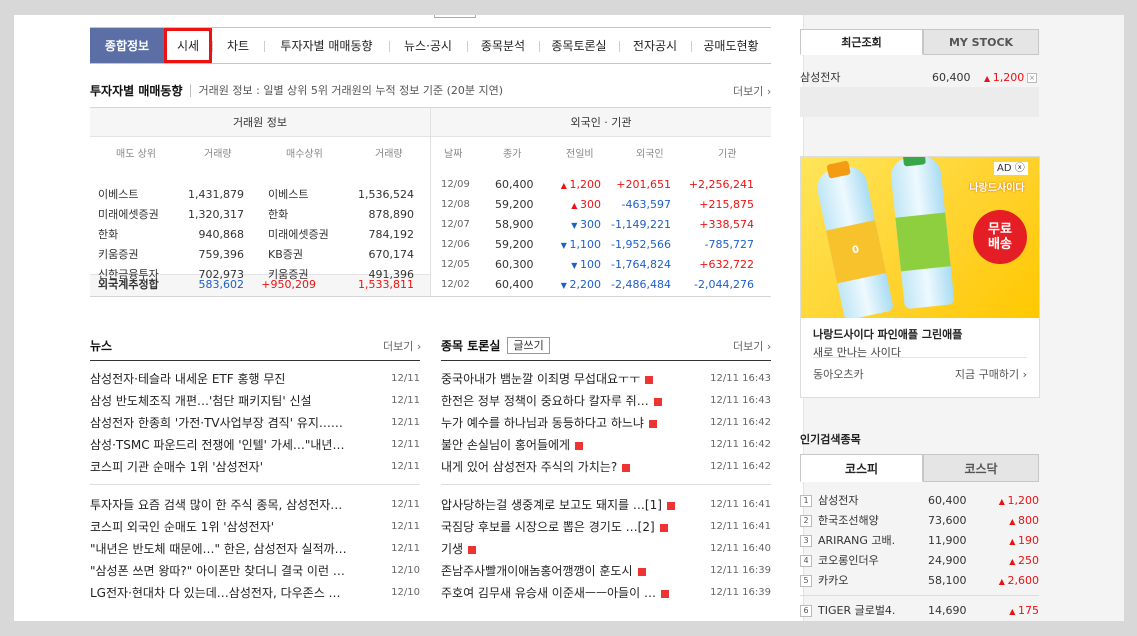 The image size is (1137, 636). I want to click on popular-stock-name: 코오롱인더우, so click(848, 560).